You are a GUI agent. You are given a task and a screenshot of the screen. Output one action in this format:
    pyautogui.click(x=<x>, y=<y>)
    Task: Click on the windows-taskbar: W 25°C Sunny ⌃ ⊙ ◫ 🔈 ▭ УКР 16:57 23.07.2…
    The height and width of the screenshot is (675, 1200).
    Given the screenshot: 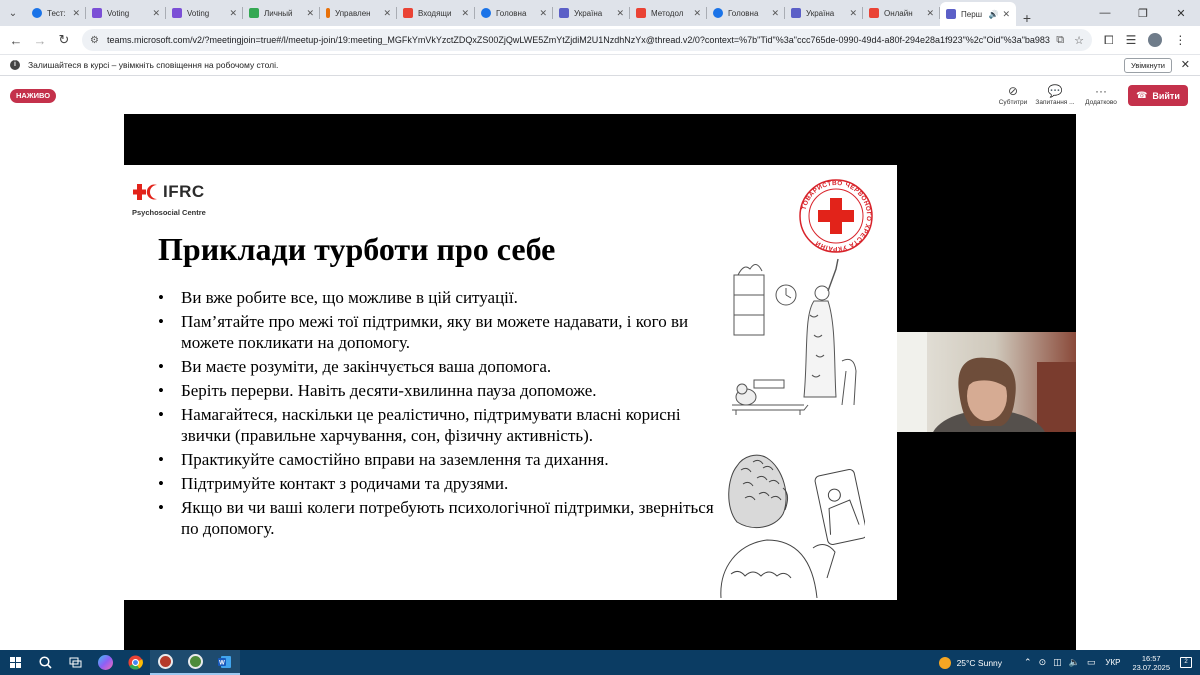 What is the action you would take?
    pyautogui.click(x=600, y=662)
    